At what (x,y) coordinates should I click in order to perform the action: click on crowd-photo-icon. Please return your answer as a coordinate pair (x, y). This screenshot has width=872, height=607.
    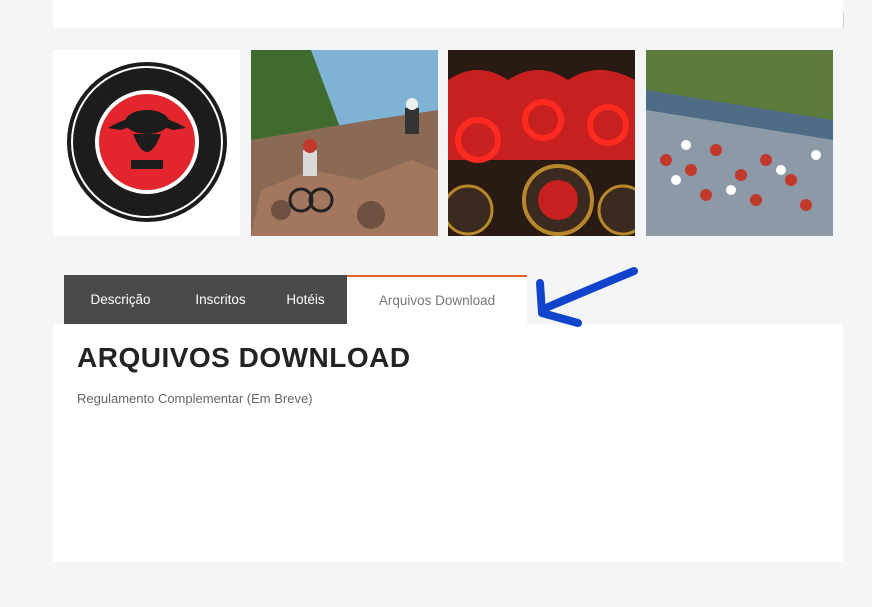
    Looking at the image, I should click on (739, 143).